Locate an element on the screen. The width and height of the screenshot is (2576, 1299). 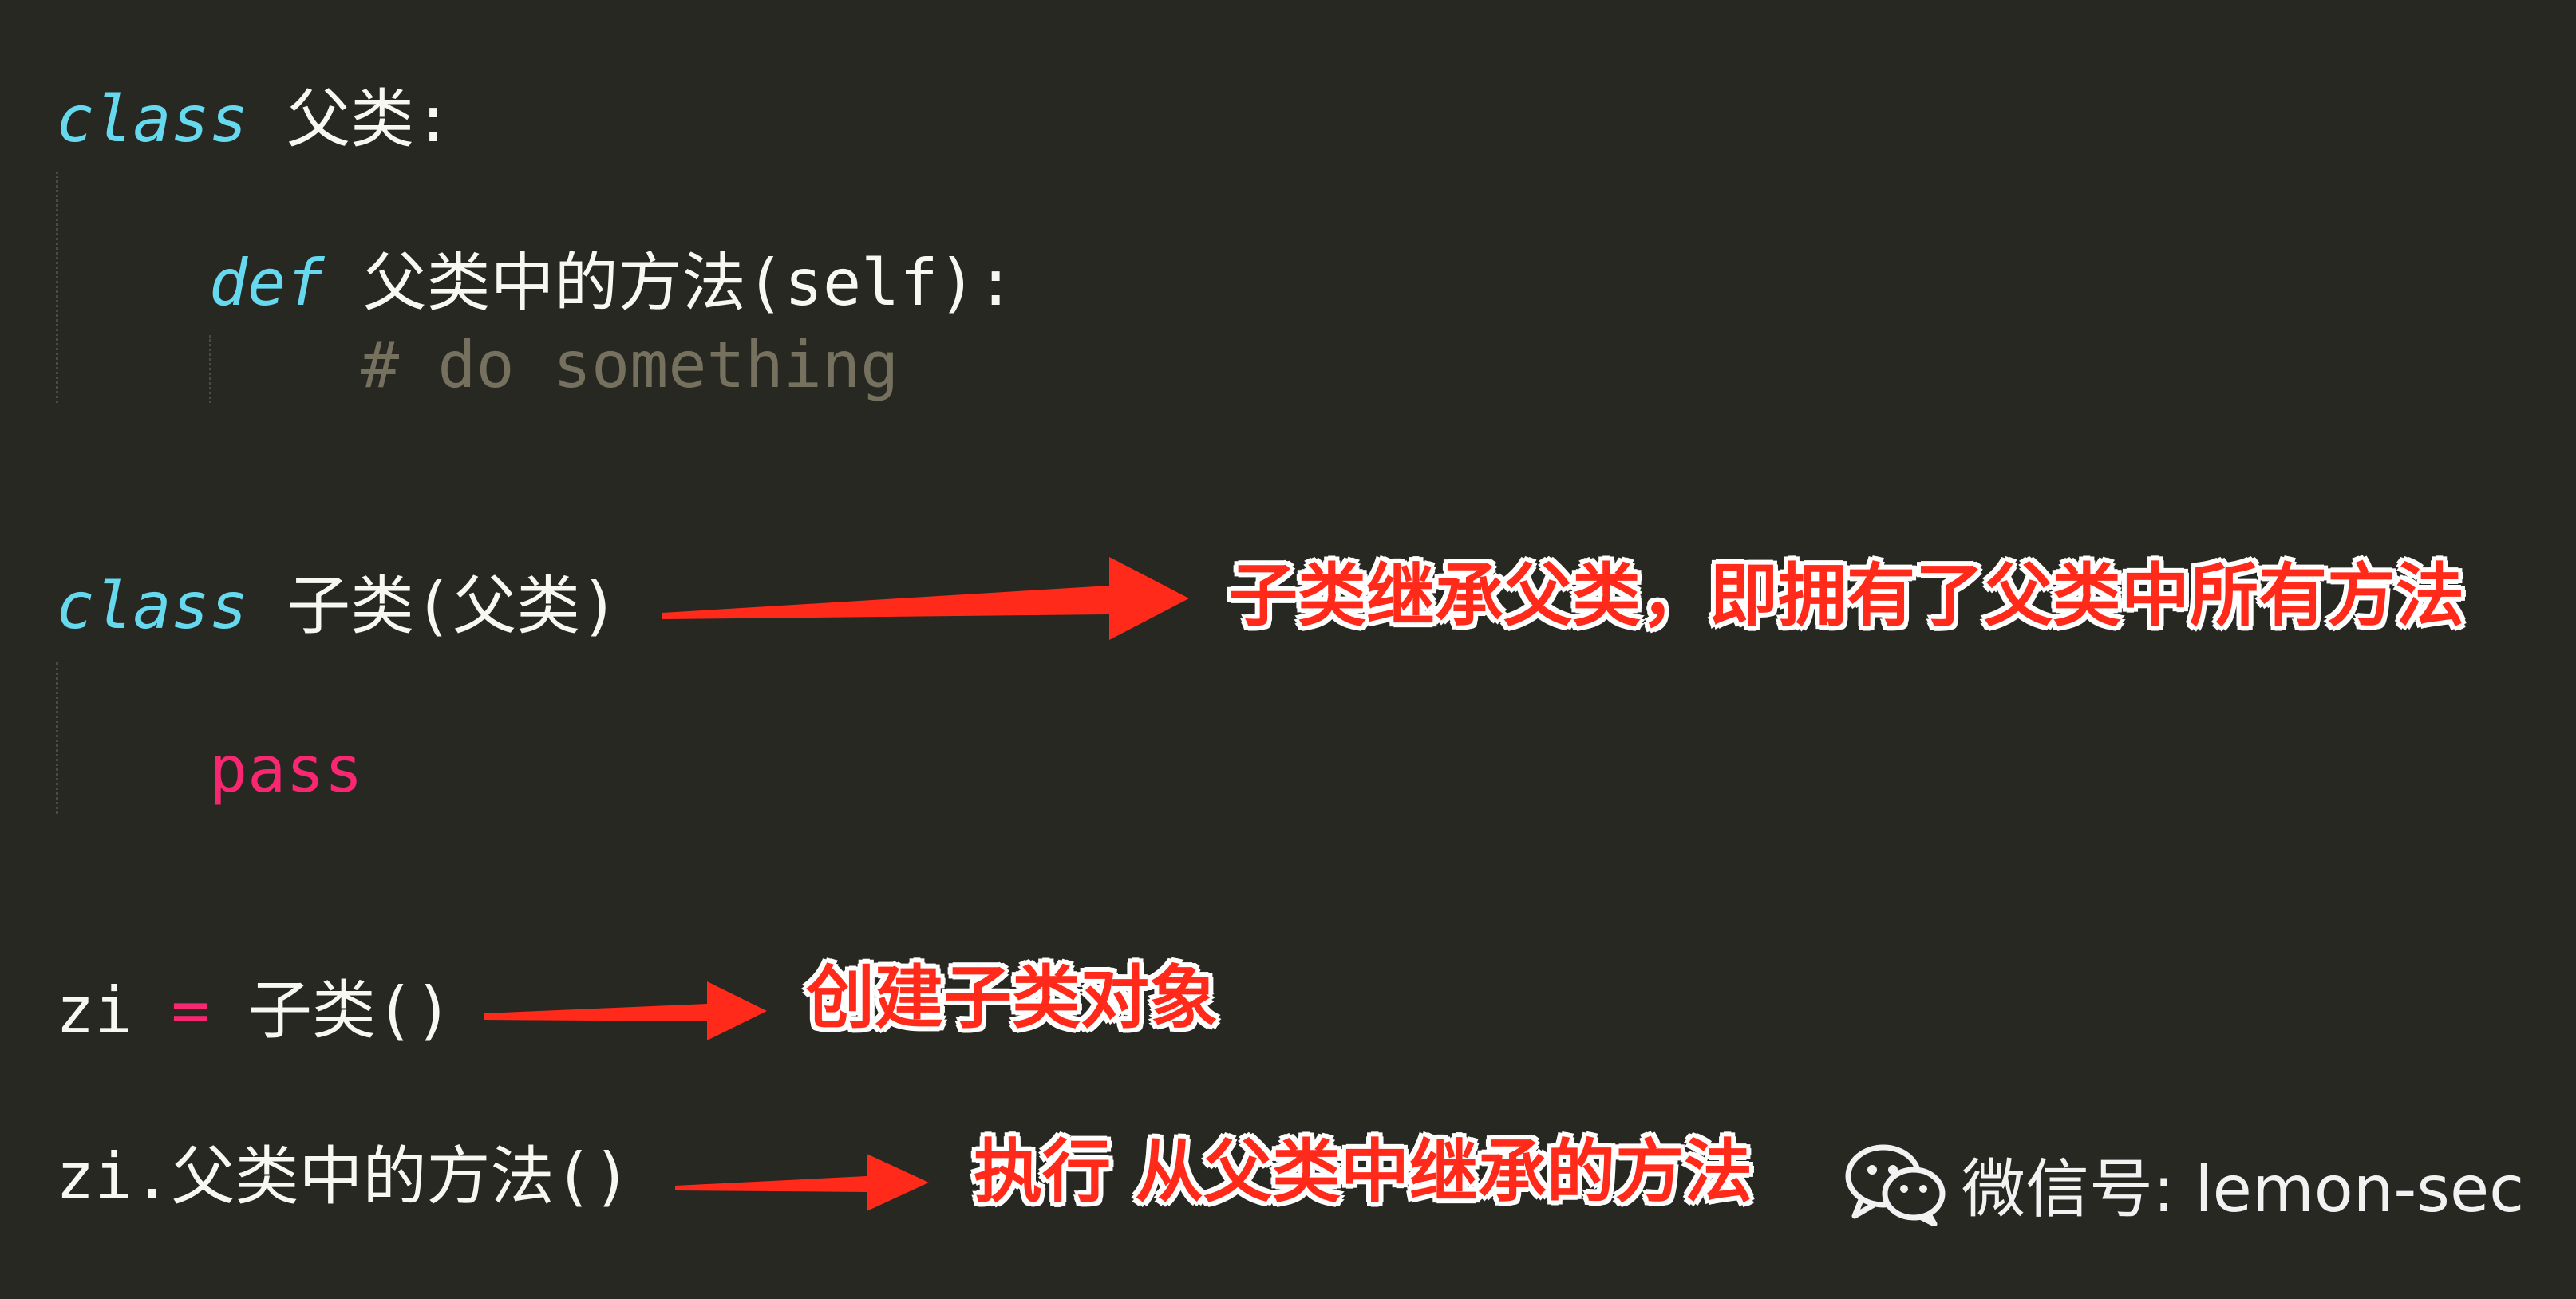
annotation-inherit: 子类继承父类，即拥有了父类中所有方法 is located at coordinates (1846, 596).